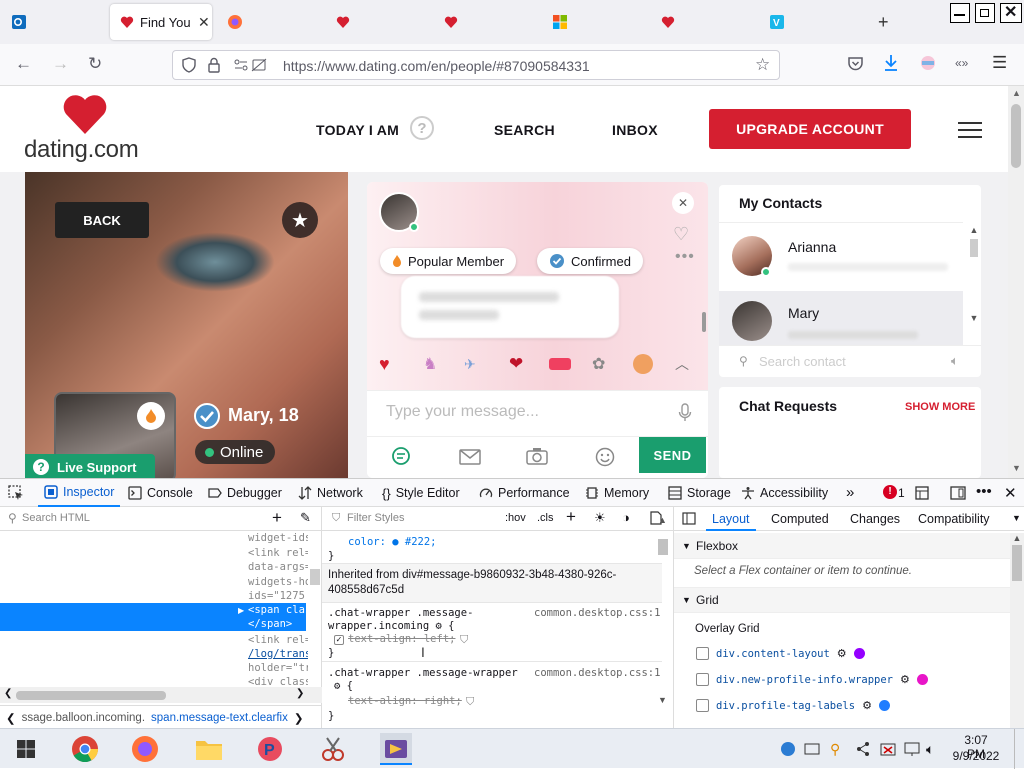 The width and height of the screenshot is (1024, 769). Describe the element at coordinates (524, 493) in the screenshot. I see `tab-performance: Performance` at that location.